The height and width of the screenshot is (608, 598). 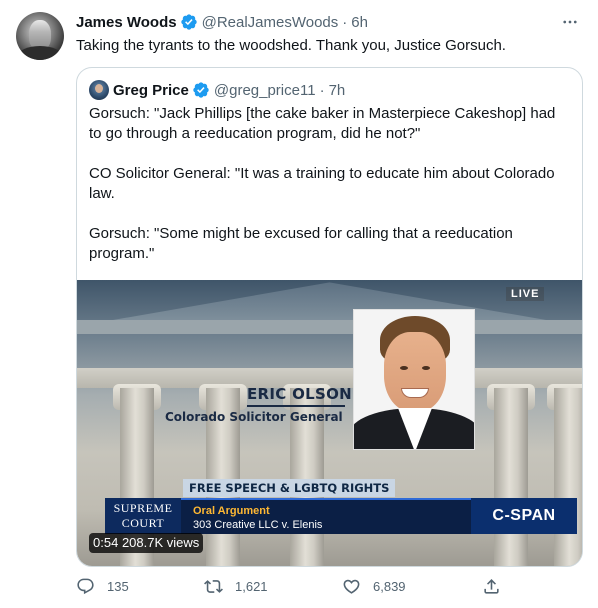 I want to click on reply-icon, so click(x=85, y=586).